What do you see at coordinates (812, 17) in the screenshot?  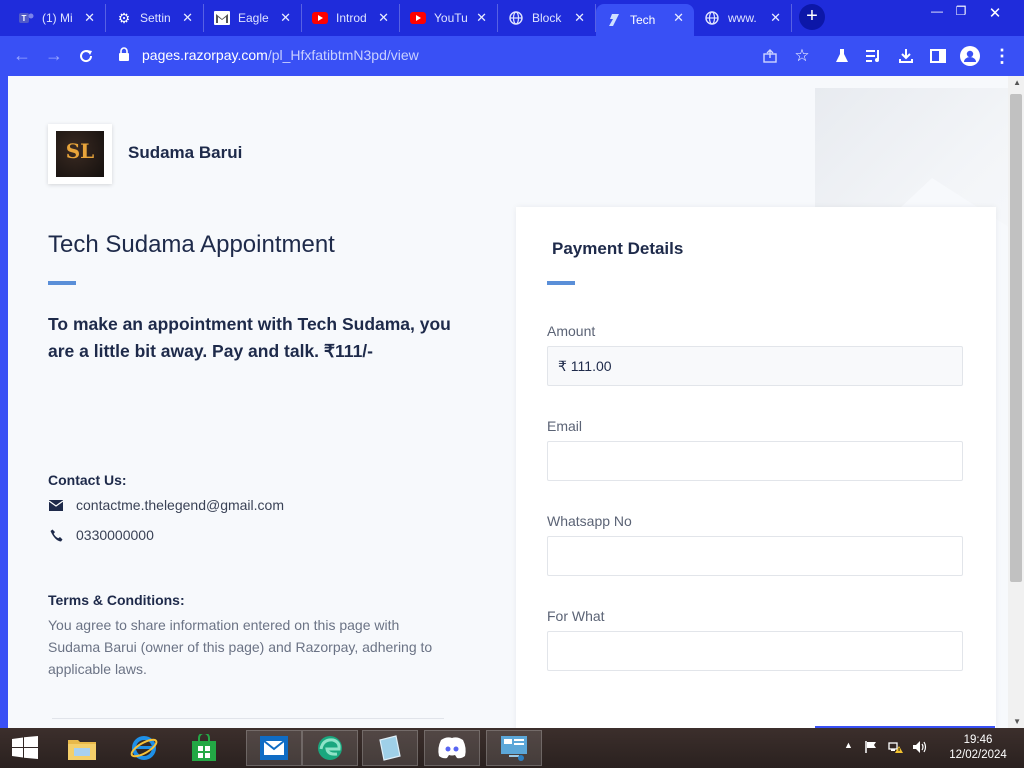 I see `new-tab-button: +` at bounding box center [812, 17].